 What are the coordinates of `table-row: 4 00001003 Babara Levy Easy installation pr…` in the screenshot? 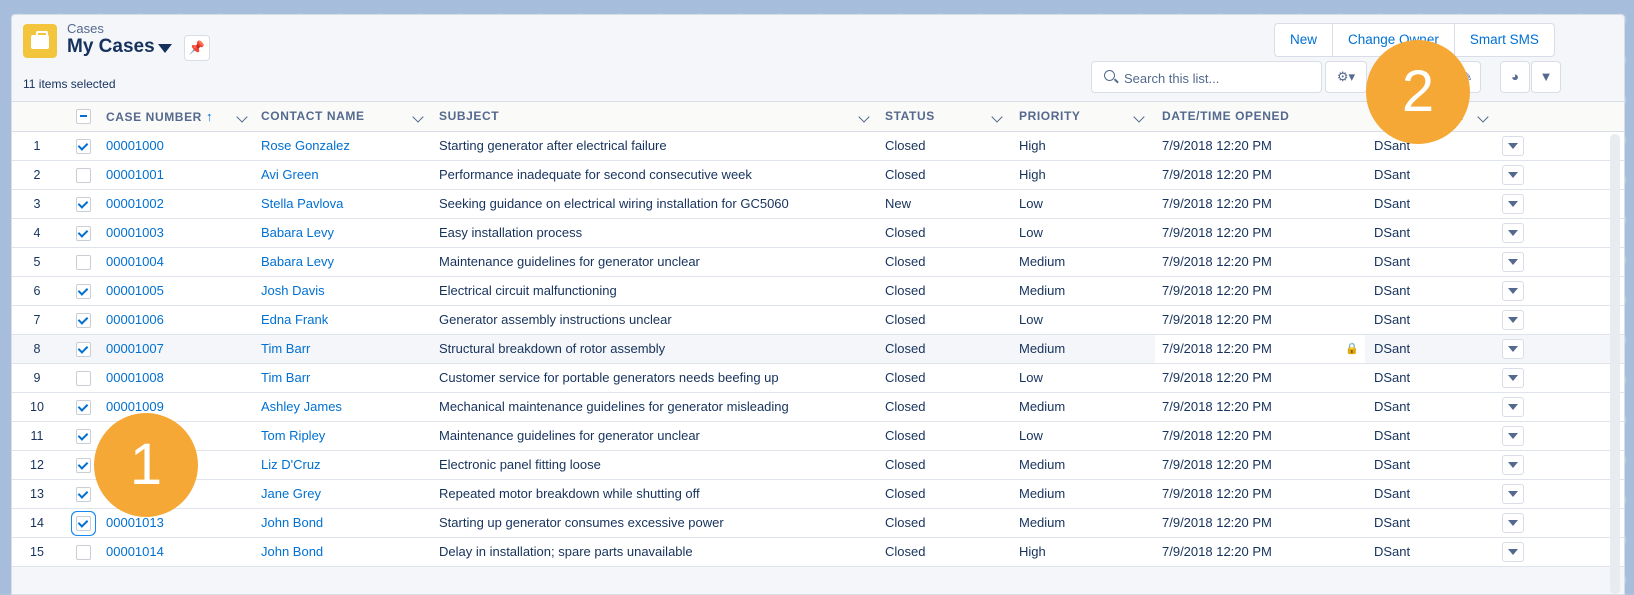 It's located at (818, 233).